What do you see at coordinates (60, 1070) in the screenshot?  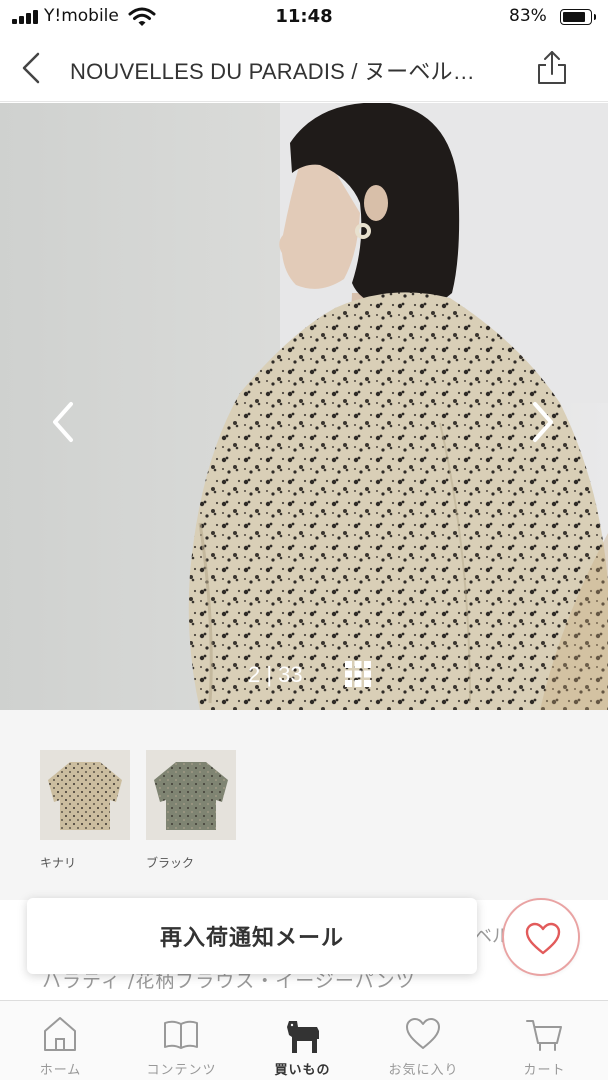 I see `tab-label: ホーム` at bounding box center [60, 1070].